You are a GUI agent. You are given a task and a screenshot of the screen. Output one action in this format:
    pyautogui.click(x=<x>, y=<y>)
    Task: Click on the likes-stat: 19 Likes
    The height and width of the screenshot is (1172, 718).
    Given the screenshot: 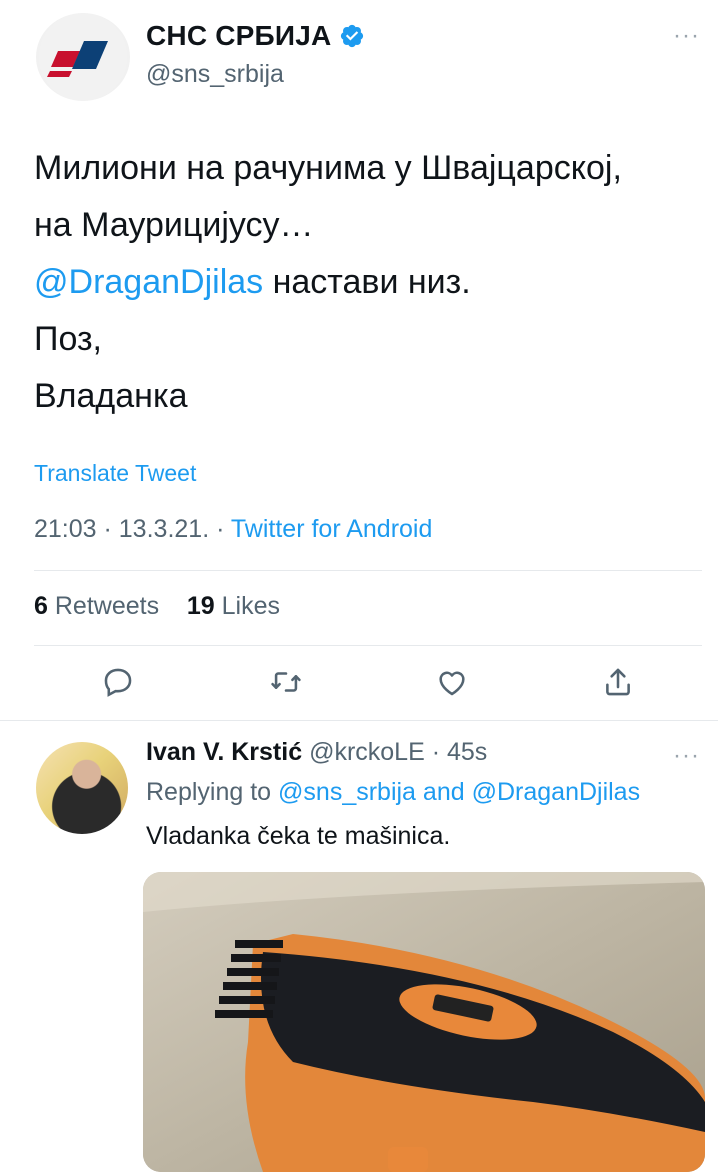 What is the action you would take?
    pyautogui.click(x=233, y=606)
    